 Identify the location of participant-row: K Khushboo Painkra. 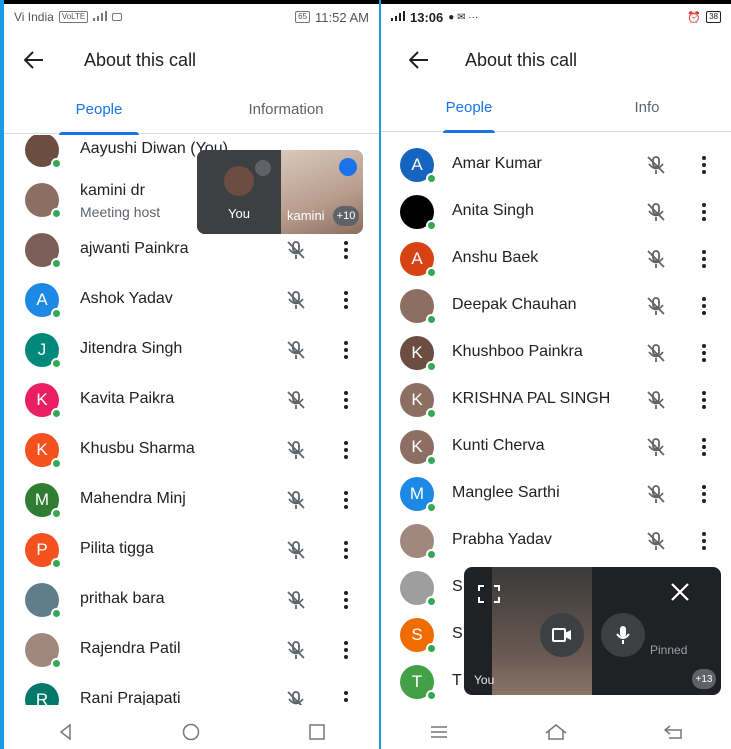
(556, 353).